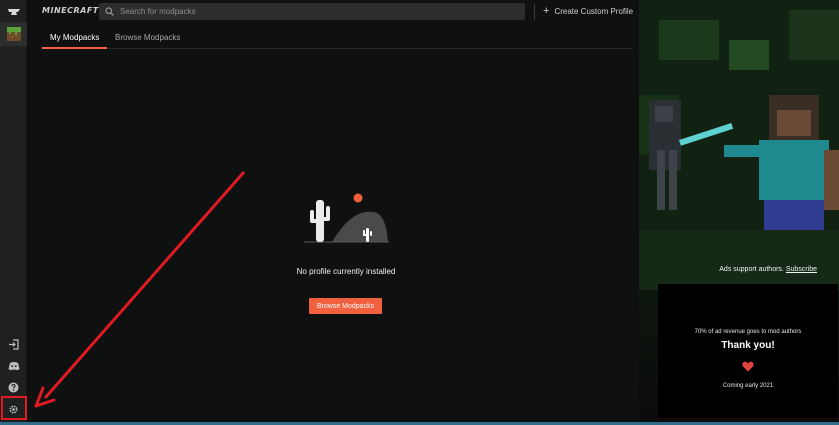 The image size is (839, 425). What do you see at coordinates (751, 269) in the screenshot?
I see `ads-support-text: Ads support authors.` at bounding box center [751, 269].